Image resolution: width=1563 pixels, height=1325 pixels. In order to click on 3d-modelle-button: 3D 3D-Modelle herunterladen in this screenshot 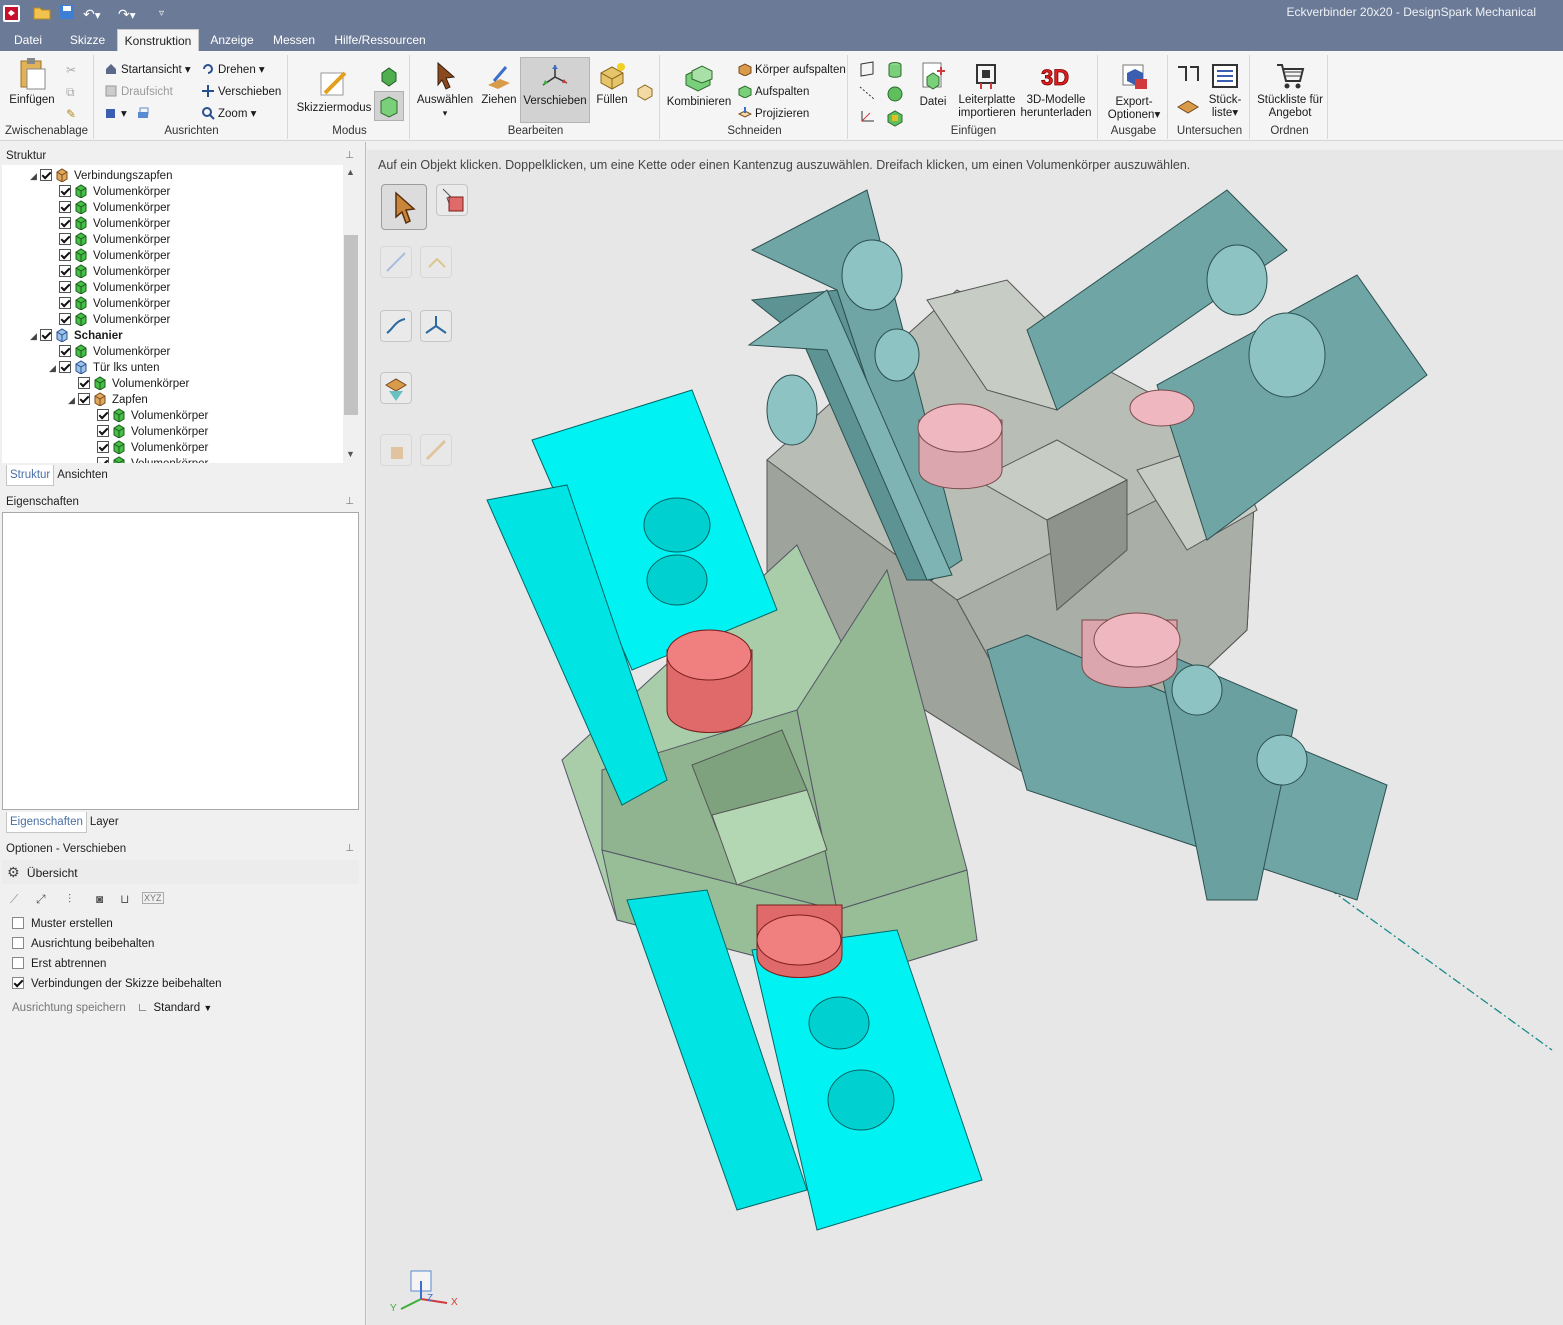, I will do `click(1056, 90)`.